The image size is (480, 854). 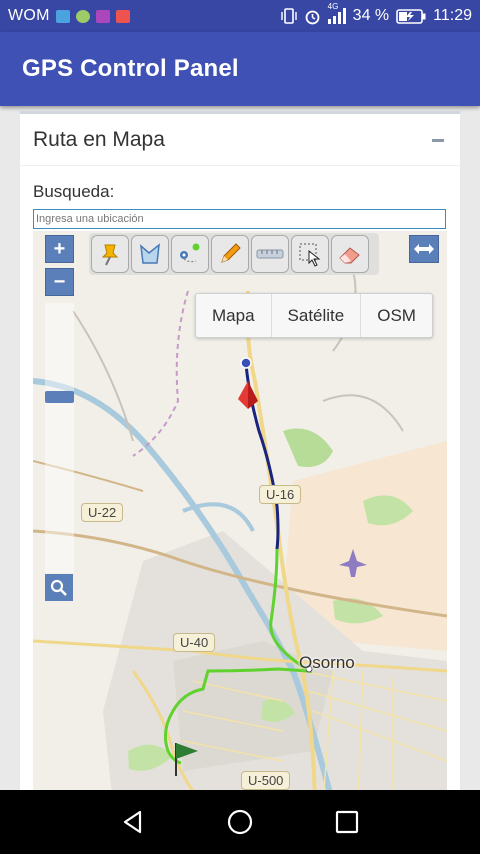 What do you see at coordinates (59, 249) in the screenshot?
I see `zoom-in-button: +` at bounding box center [59, 249].